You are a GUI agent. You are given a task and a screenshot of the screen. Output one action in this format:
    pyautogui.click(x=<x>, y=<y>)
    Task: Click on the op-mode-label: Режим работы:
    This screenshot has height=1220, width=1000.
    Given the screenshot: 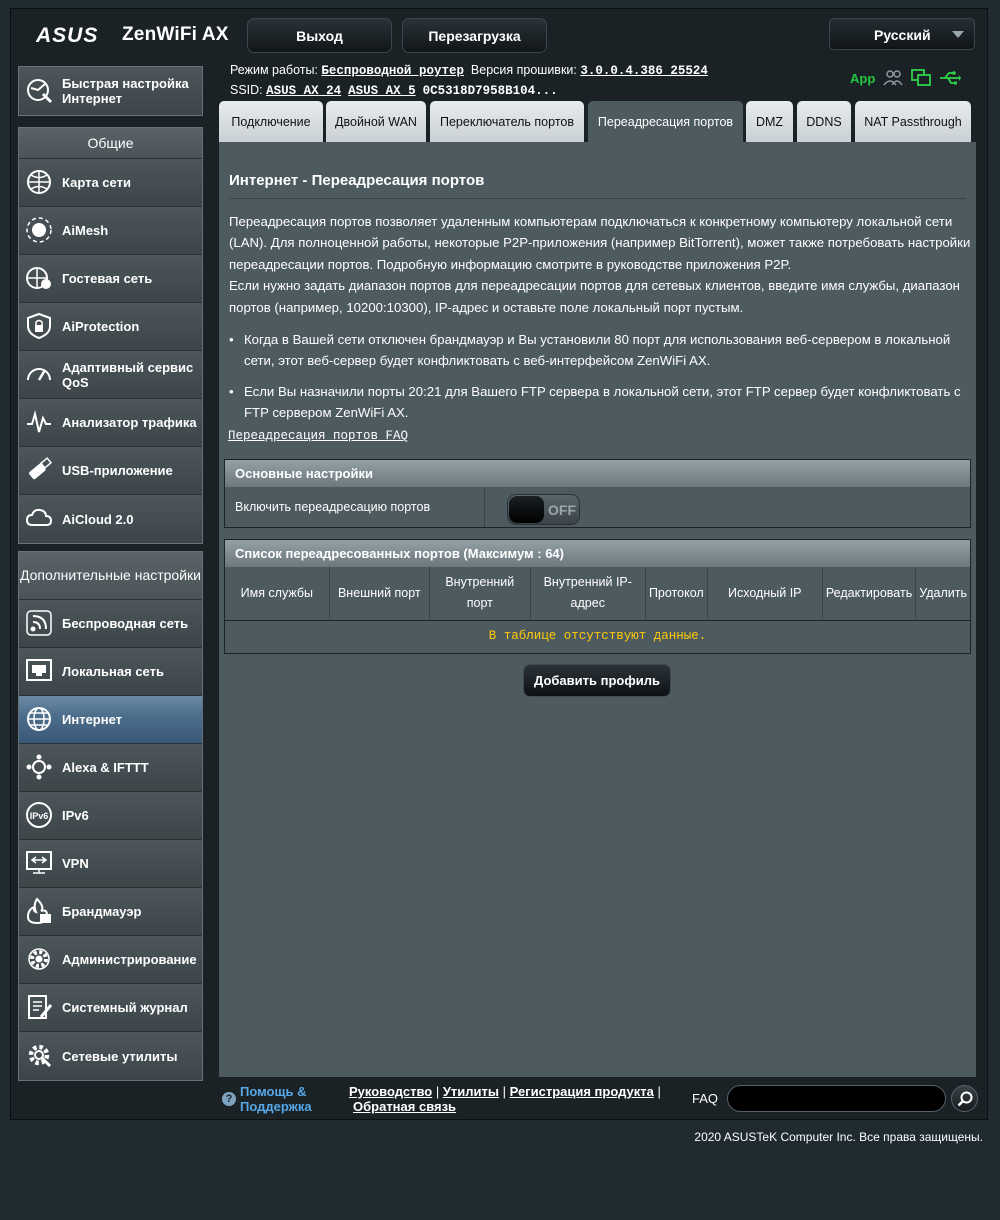 What is the action you would take?
    pyautogui.click(x=274, y=70)
    